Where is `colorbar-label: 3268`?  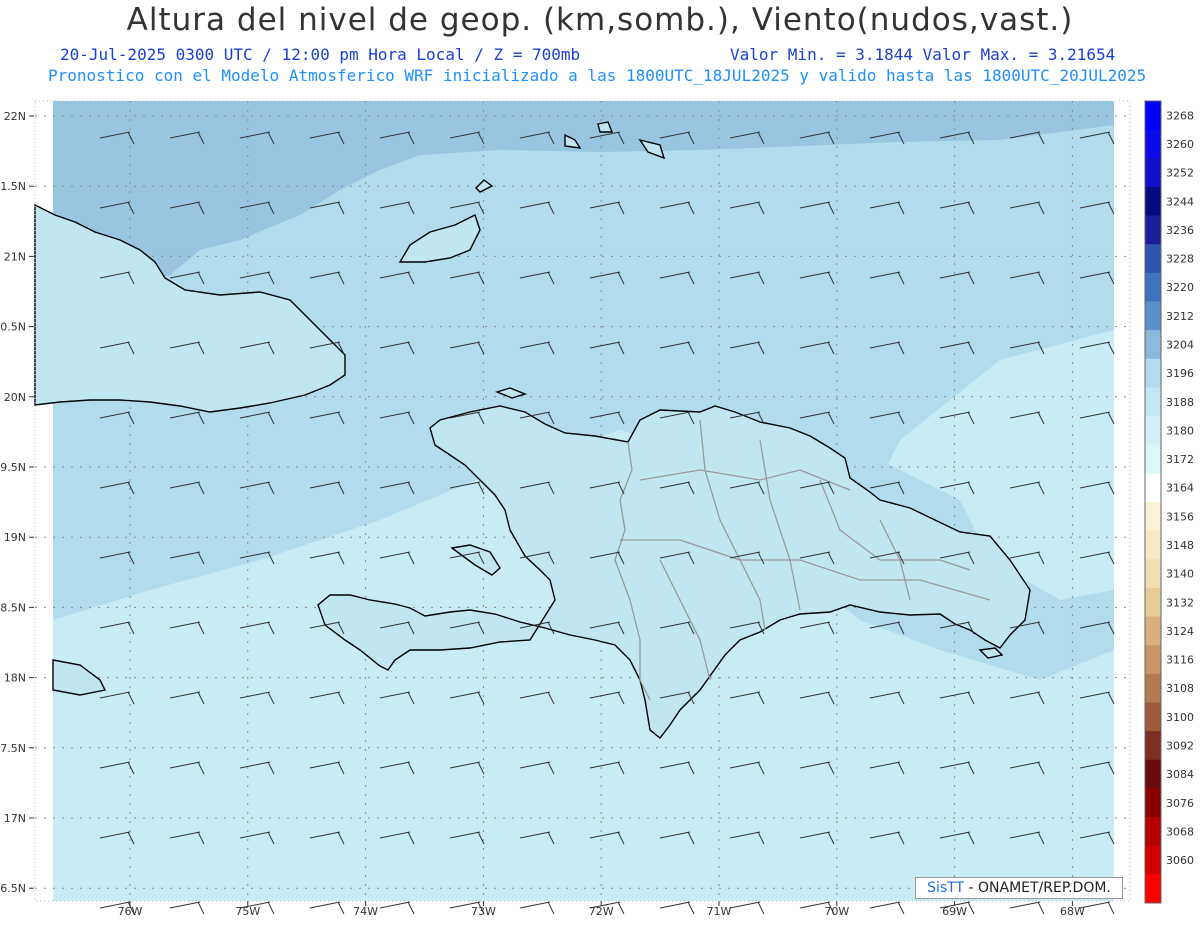
colorbar-label: 3268 is located at coordinates (1180, 115).